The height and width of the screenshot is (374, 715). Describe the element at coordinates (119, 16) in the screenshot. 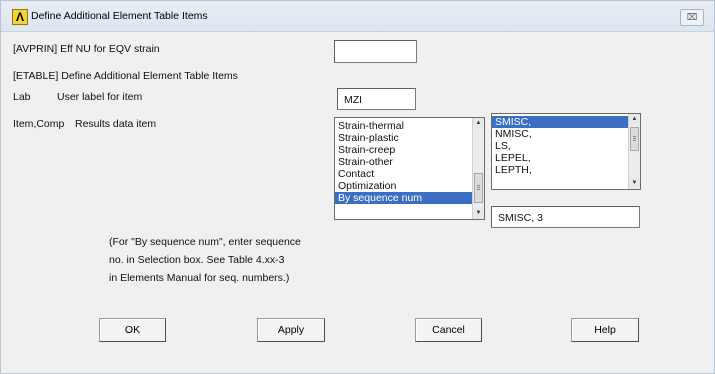

I see `window-title: Define Additional Element Table Items` at that location.